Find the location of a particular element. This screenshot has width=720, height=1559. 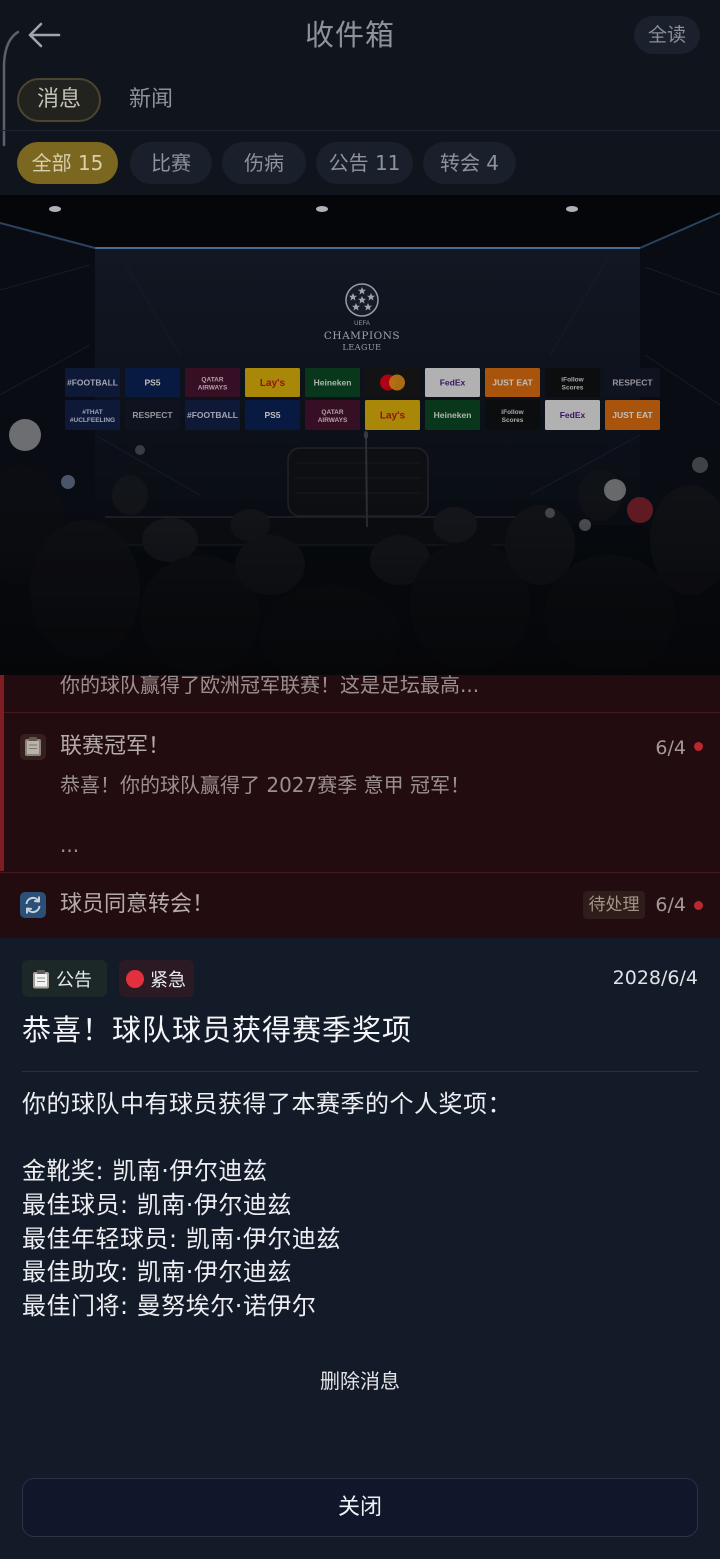

list-item: 球员同意转会！ 待处理 6/4 is located at coordinates (360, 905).